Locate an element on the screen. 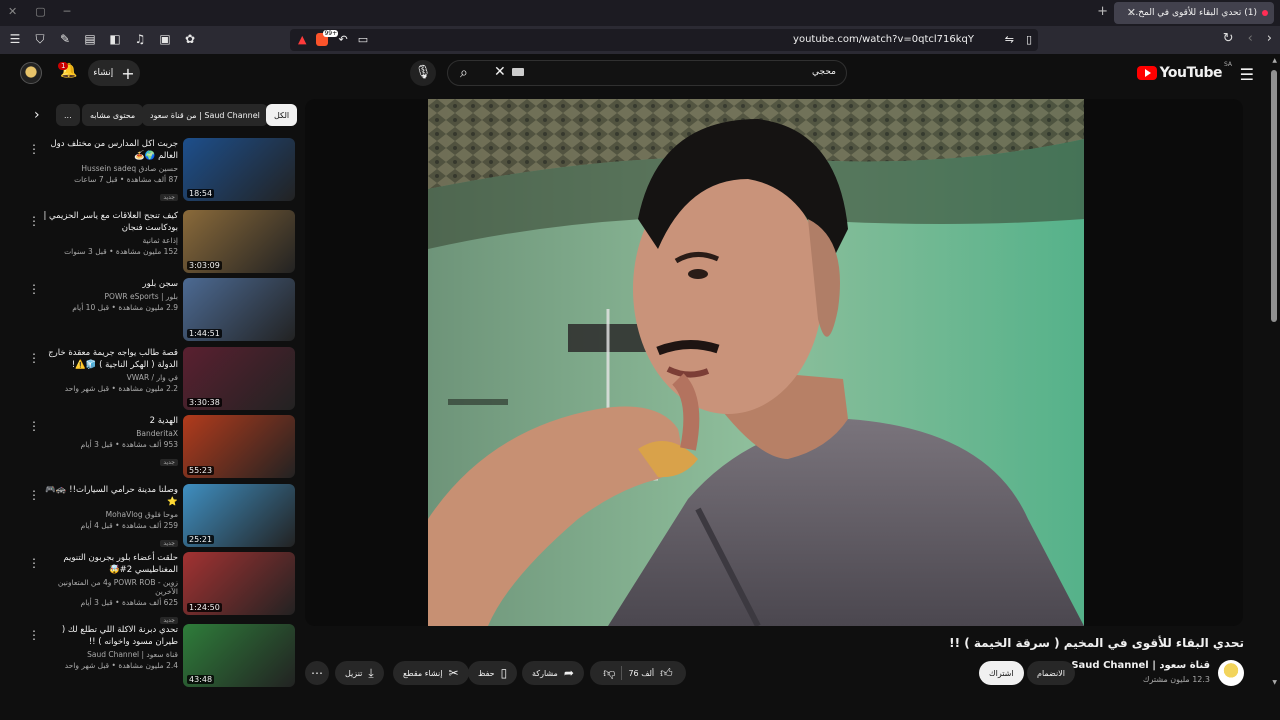 The height and width of the screenshot is (720, 1280). video-duration: 3:03:09 is located at coordinates (204, 265).